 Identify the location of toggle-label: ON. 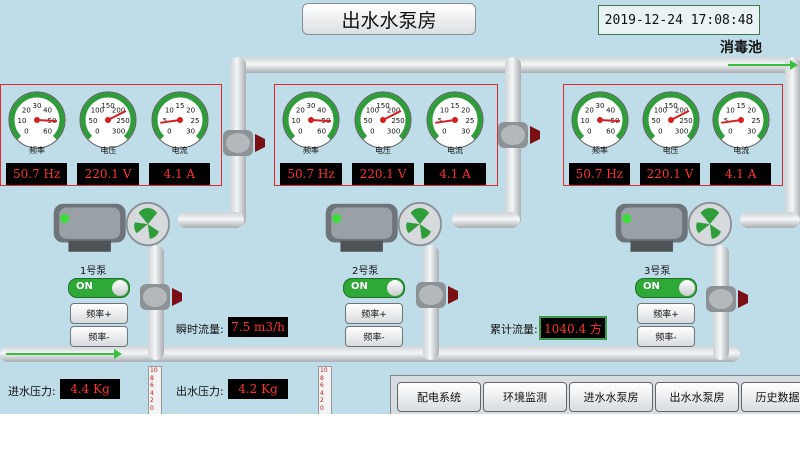
(651, 286).